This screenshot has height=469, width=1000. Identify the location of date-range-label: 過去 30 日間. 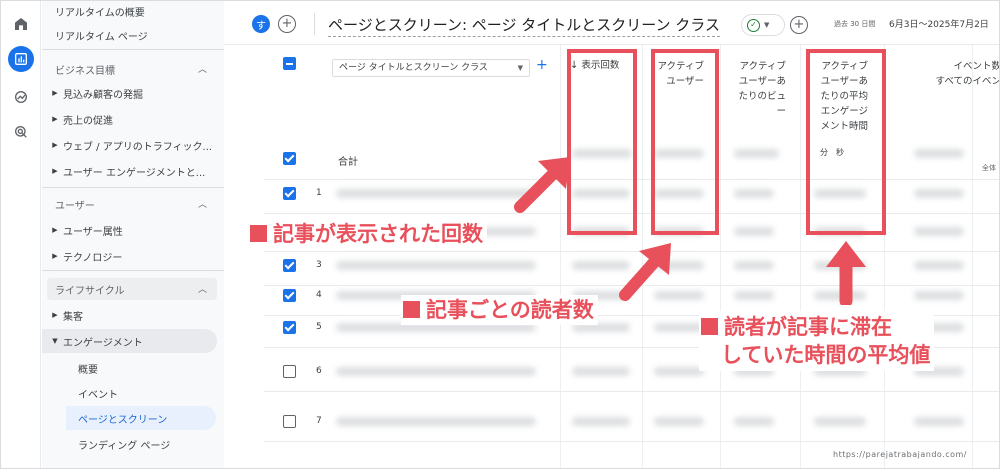
(855, 24).